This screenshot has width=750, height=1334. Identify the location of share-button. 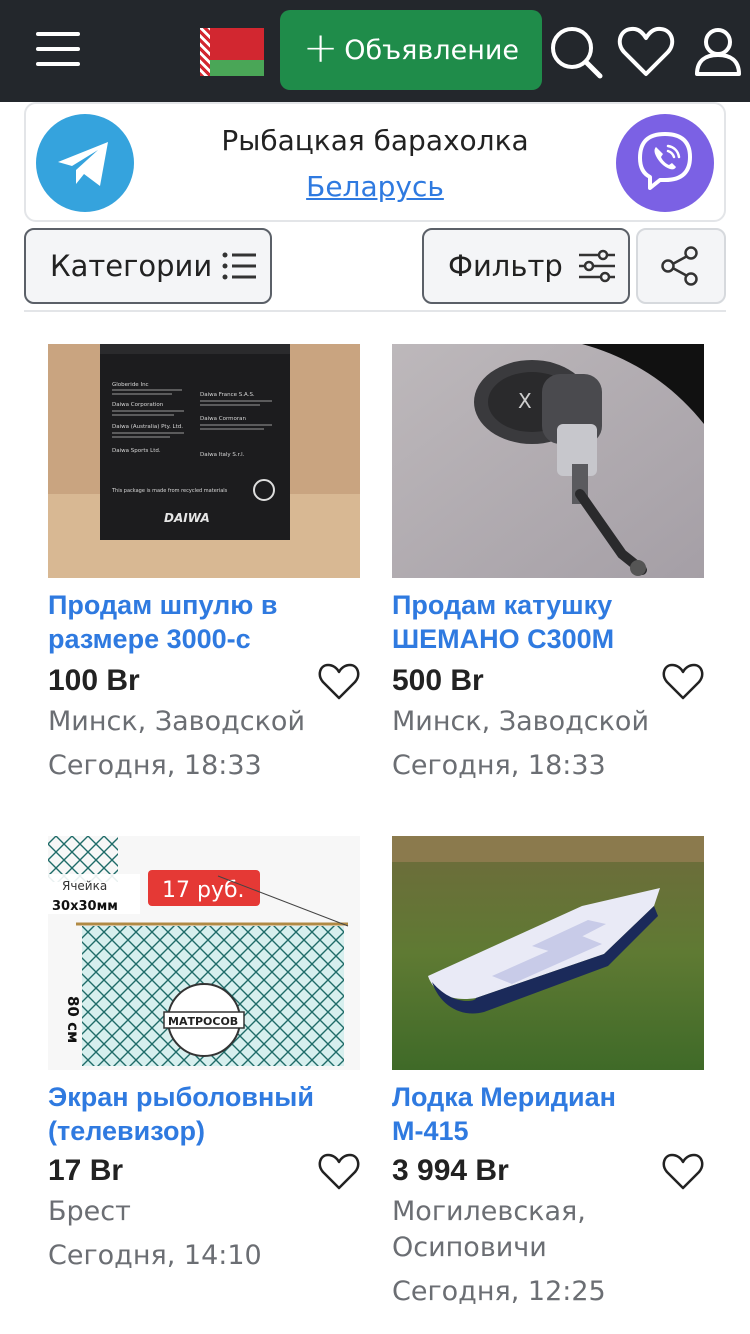
(681, 266).